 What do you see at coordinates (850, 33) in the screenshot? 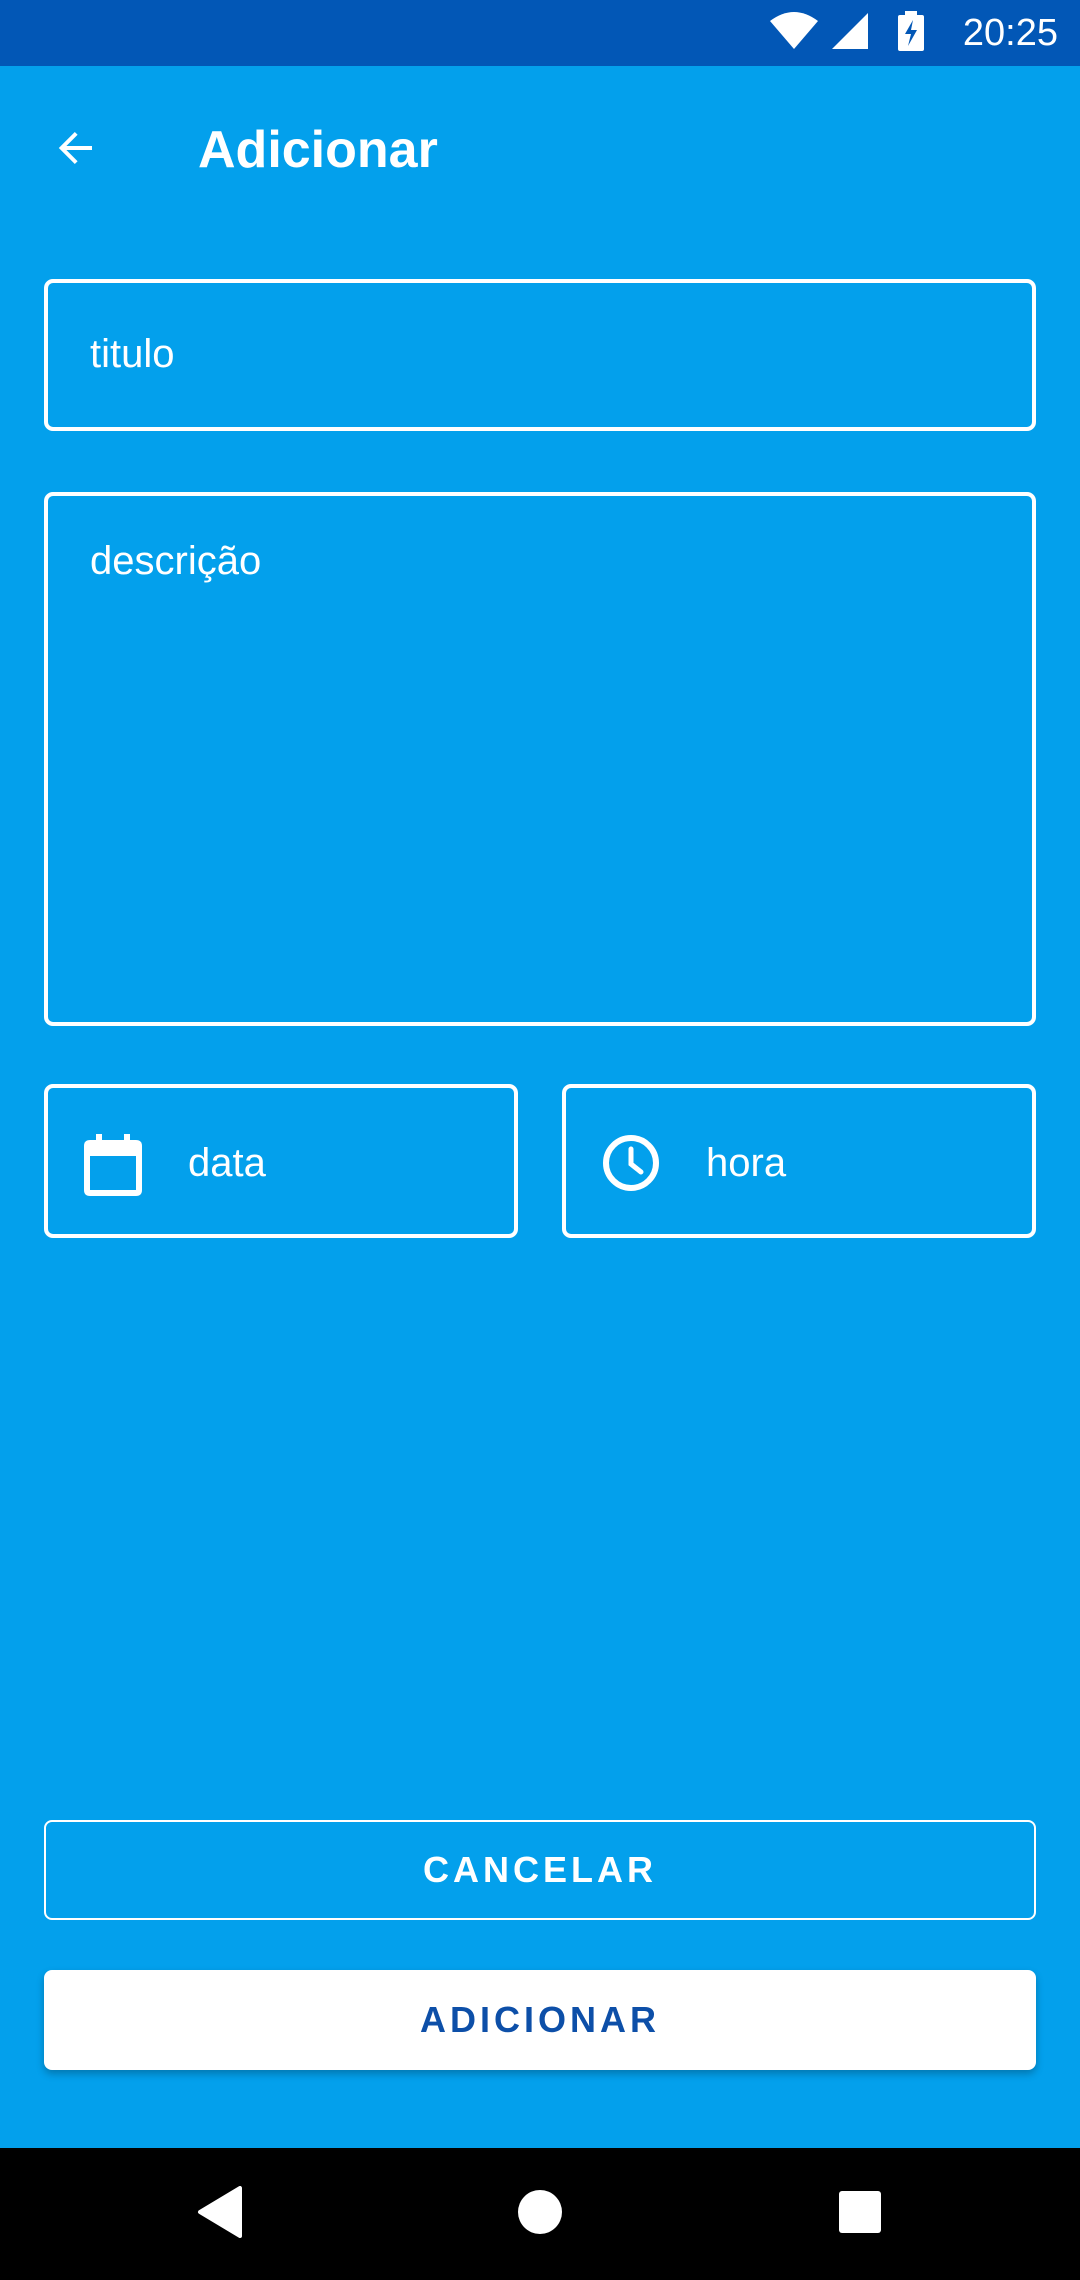
I see `signal-icon` at bounding box center [850, 33].